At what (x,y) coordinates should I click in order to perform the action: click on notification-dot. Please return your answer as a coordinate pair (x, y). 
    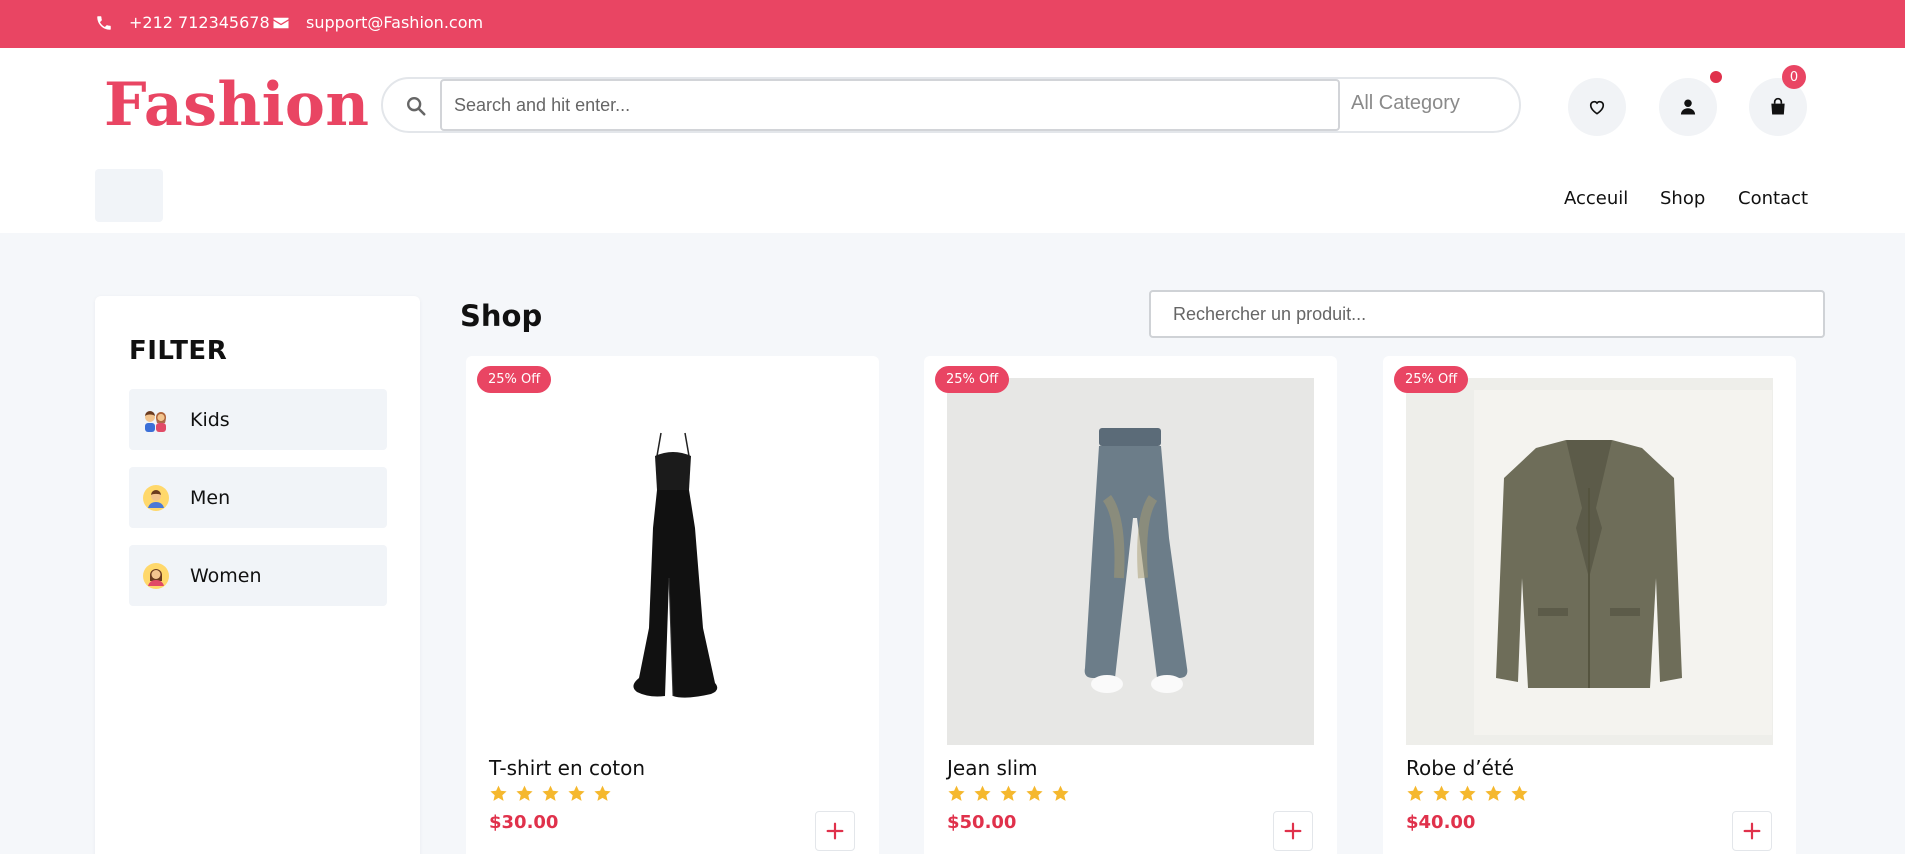
    Looking at the image, I should click on (1716, 77).